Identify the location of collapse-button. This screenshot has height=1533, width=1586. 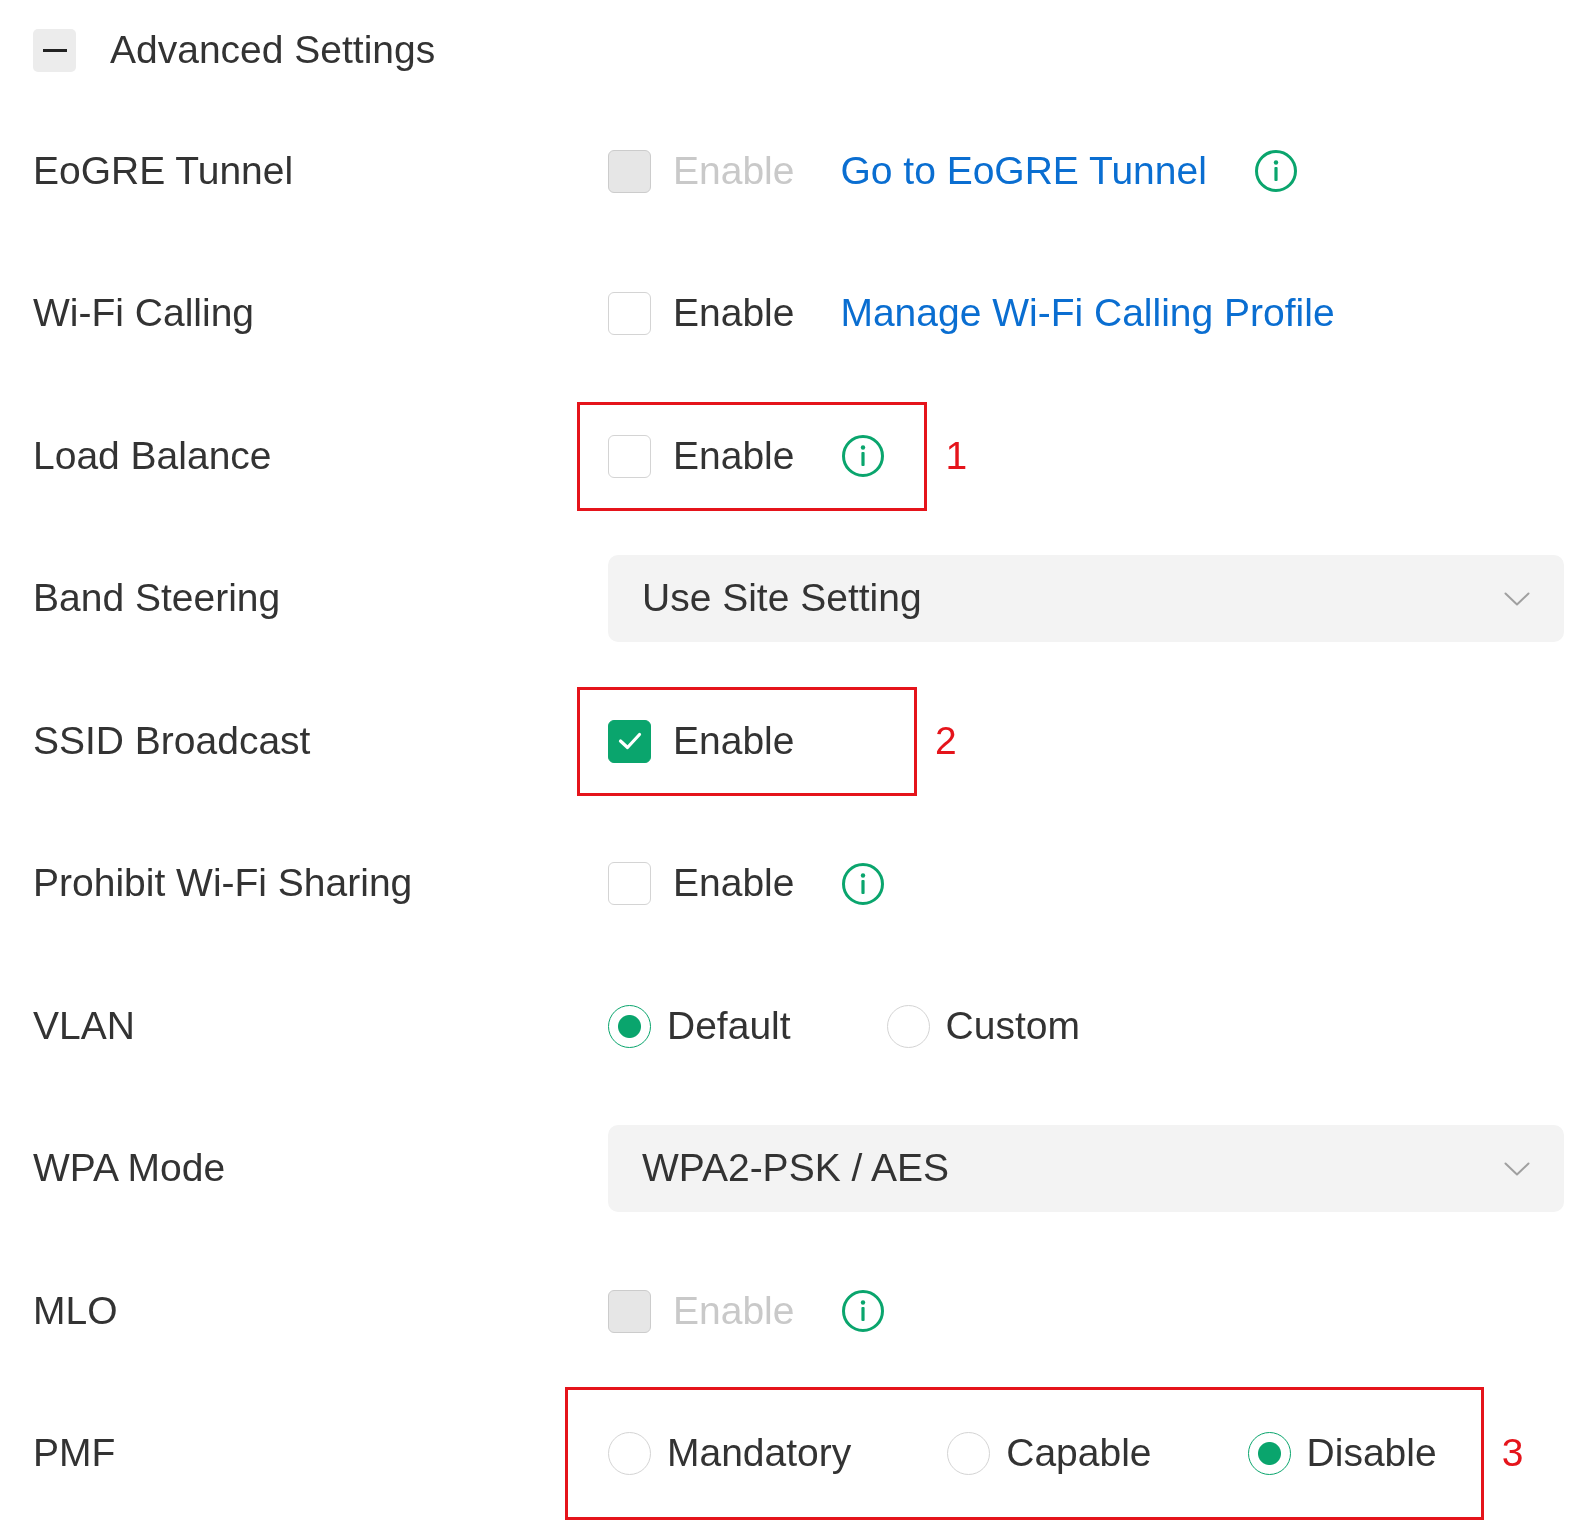
(54, 50).